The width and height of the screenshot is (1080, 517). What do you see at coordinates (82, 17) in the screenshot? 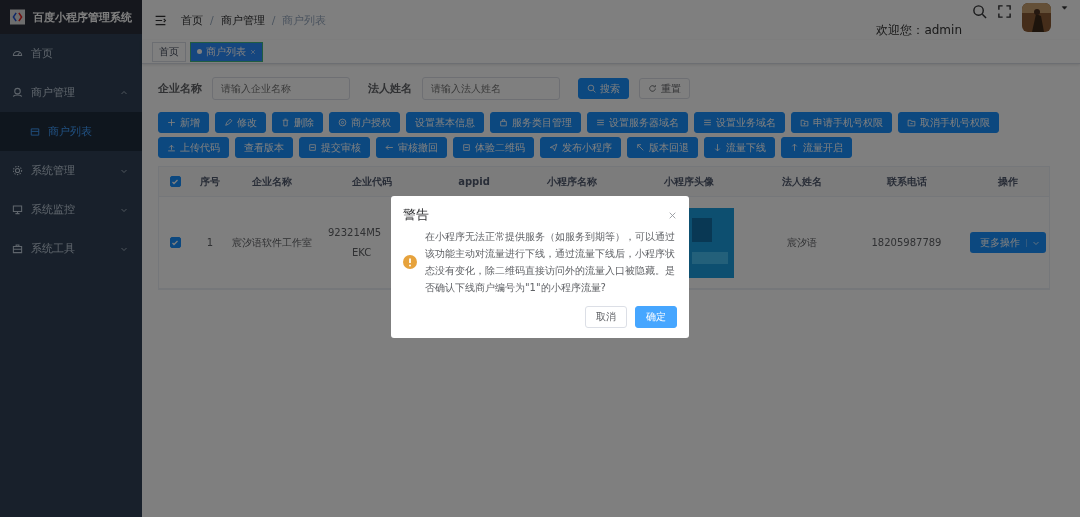
I see `app-title: 百度小程序管理系统` at bounding box center [82, 17].